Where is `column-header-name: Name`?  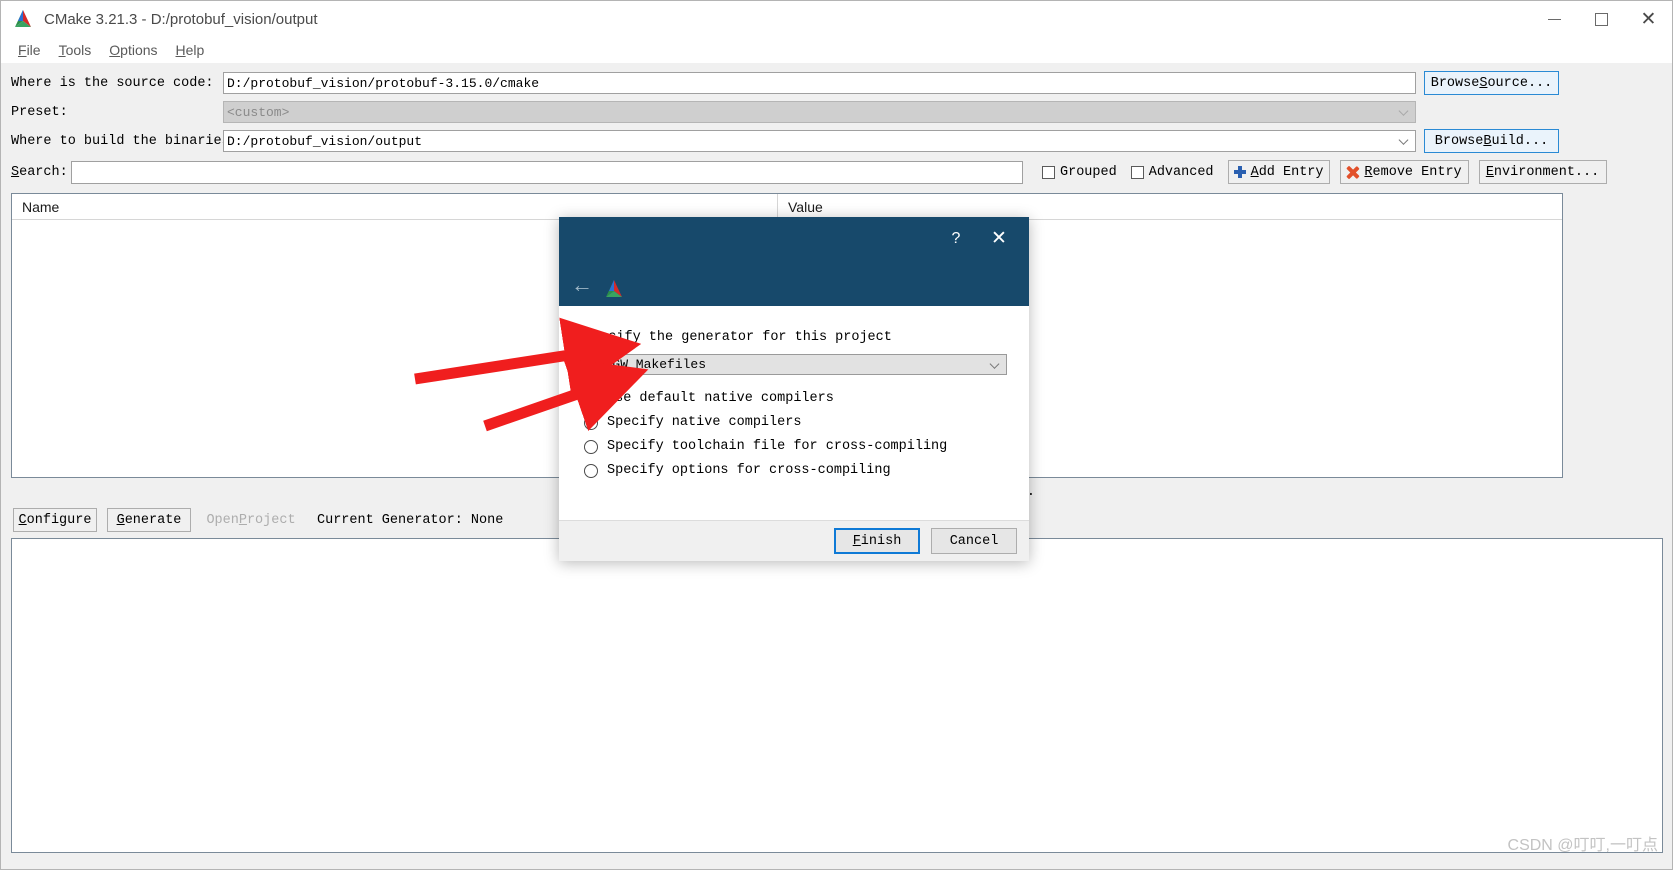
column-header-name: Name is located at coordinates (395, 206).